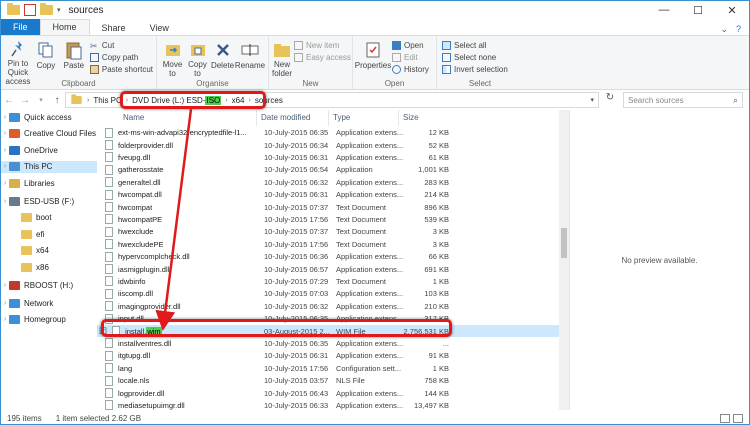  What do you see at coordinates (197, 58) in the screenshot?
I see `copy-to-button: Copy to` at bounding box center [197, 58].